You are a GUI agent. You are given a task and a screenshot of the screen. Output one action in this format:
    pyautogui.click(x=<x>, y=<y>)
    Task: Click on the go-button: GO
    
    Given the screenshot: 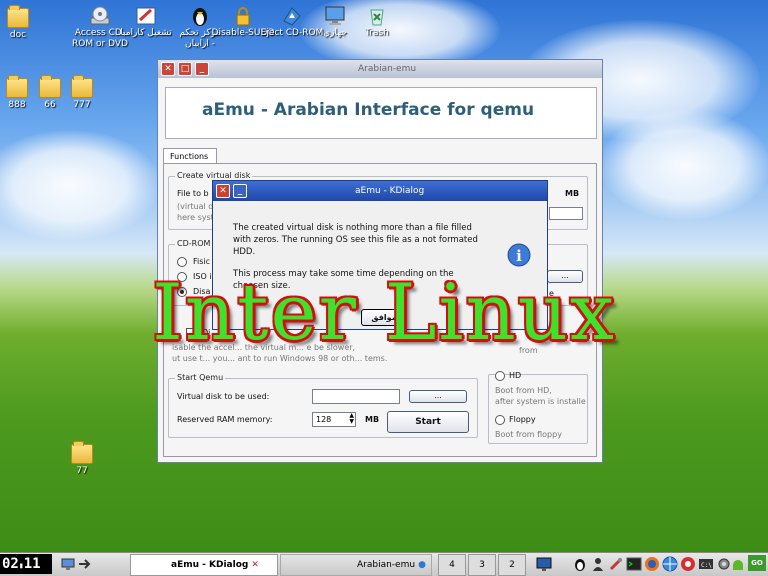 What is the action you would take?
    pyautogui.click(x=757, y=563)
    